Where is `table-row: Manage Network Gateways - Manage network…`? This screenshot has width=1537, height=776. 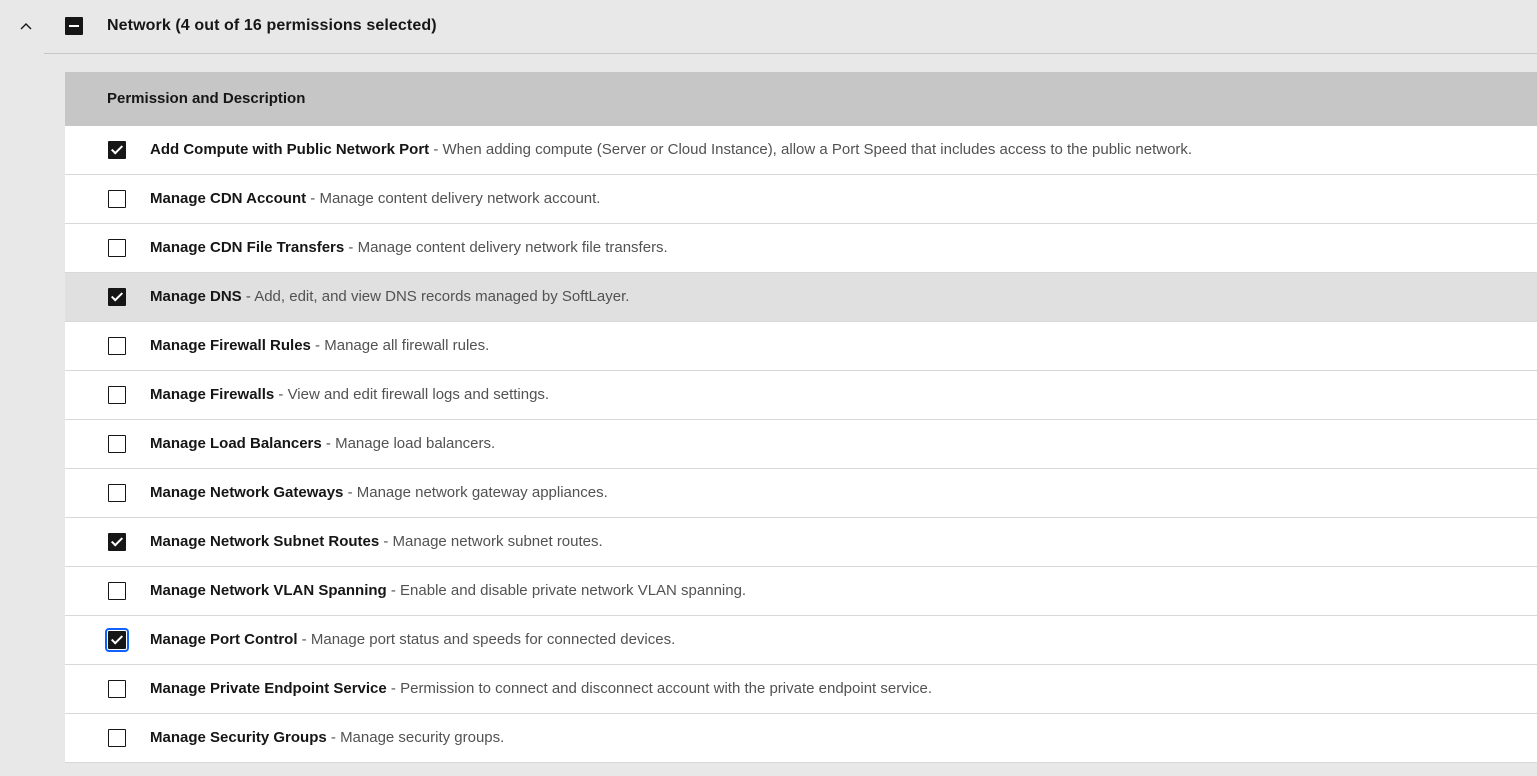
table-row: Manage Network Gateways - Manage network… is located at coordinates (801, 493).